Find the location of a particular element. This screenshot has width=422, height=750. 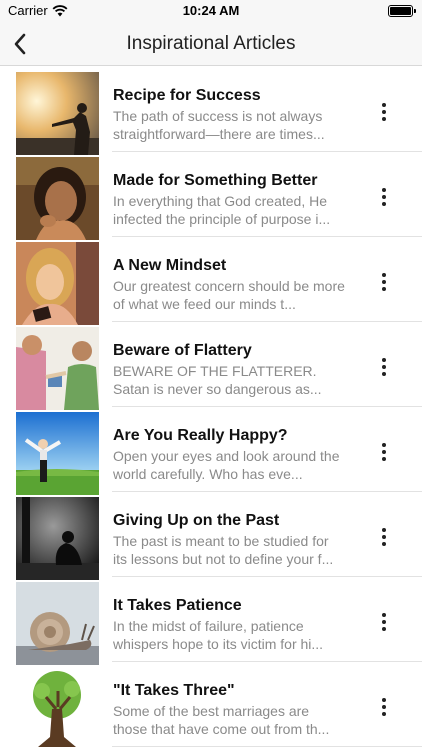

snail-image is located at coordinates (57, 623).